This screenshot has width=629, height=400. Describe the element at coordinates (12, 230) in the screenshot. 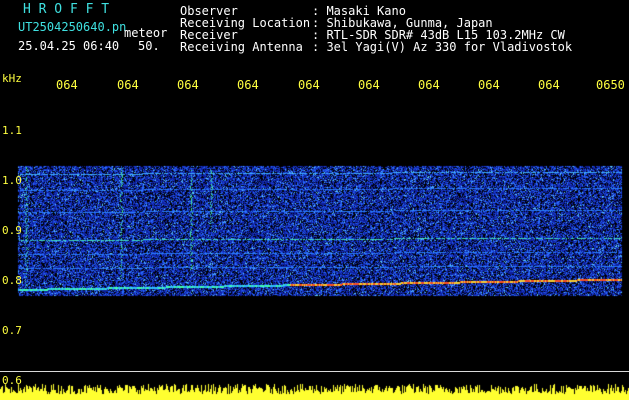

I see `frequency-tick: 0.9` at that location.